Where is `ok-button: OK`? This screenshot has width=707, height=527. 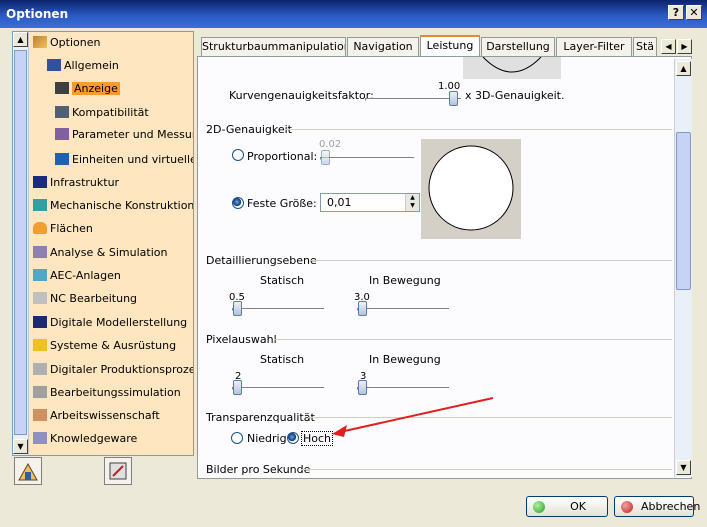
ok-button: OK is located at coordinates (567, 506).